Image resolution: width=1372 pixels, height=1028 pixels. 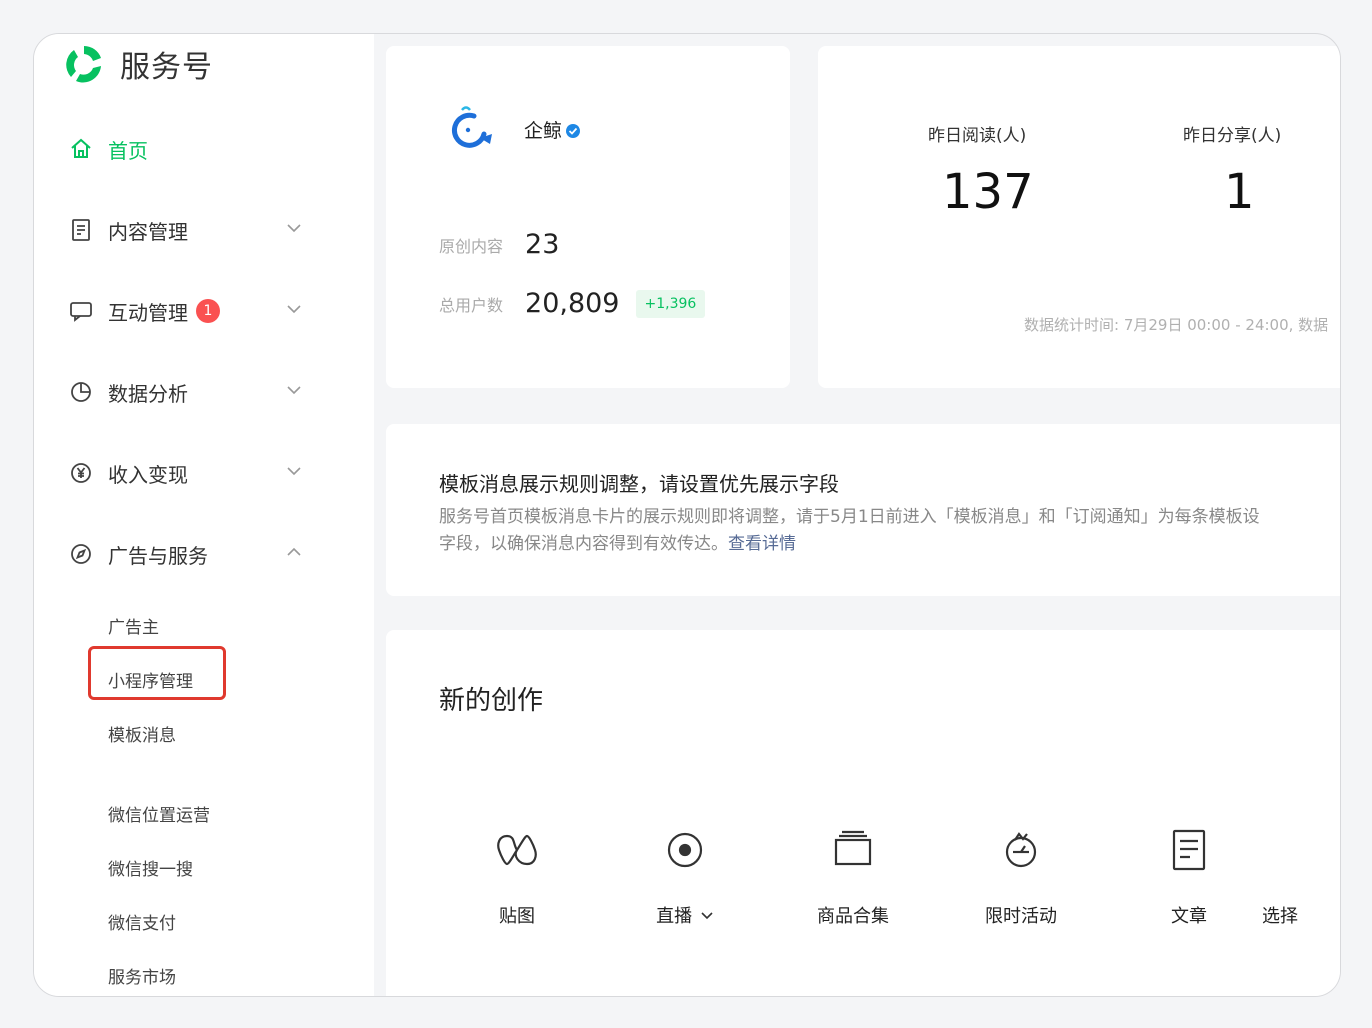 What do you see at coordinates (148, 393) in the screenshot?
I see `sidebar-item-label: 数据分析` at bounding box center [148, 393].